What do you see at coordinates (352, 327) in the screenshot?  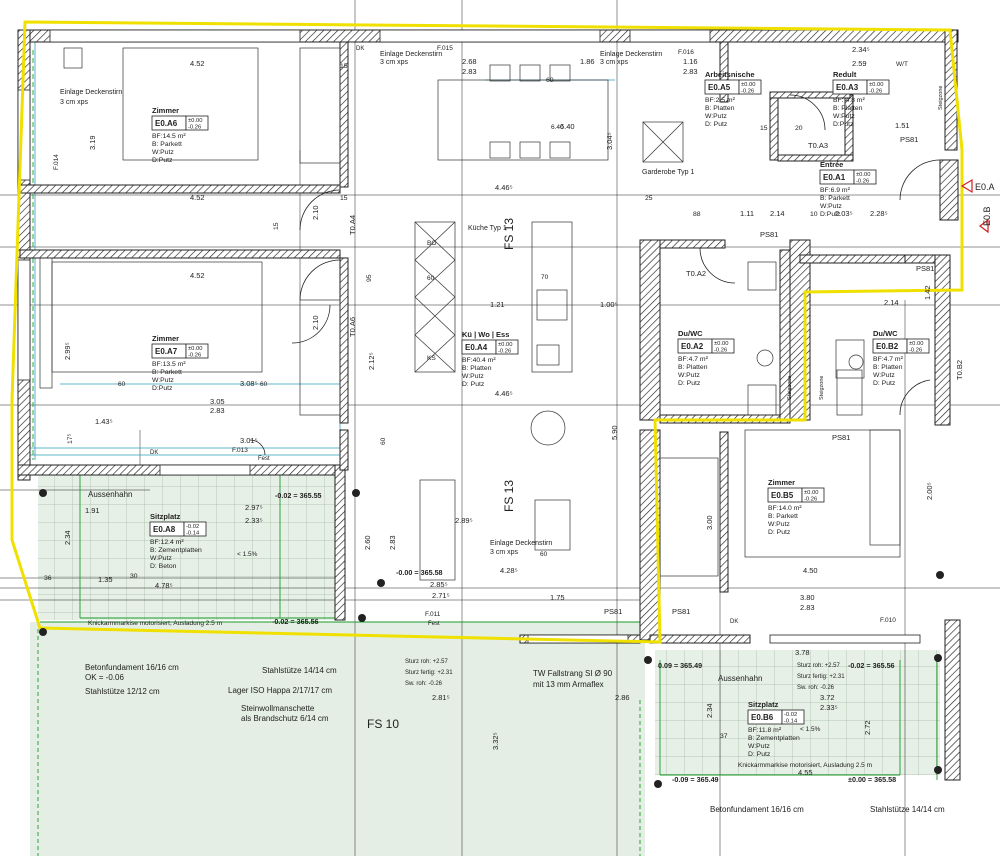 I see `door-code: T0.A6` at bounding box center [352, 327].